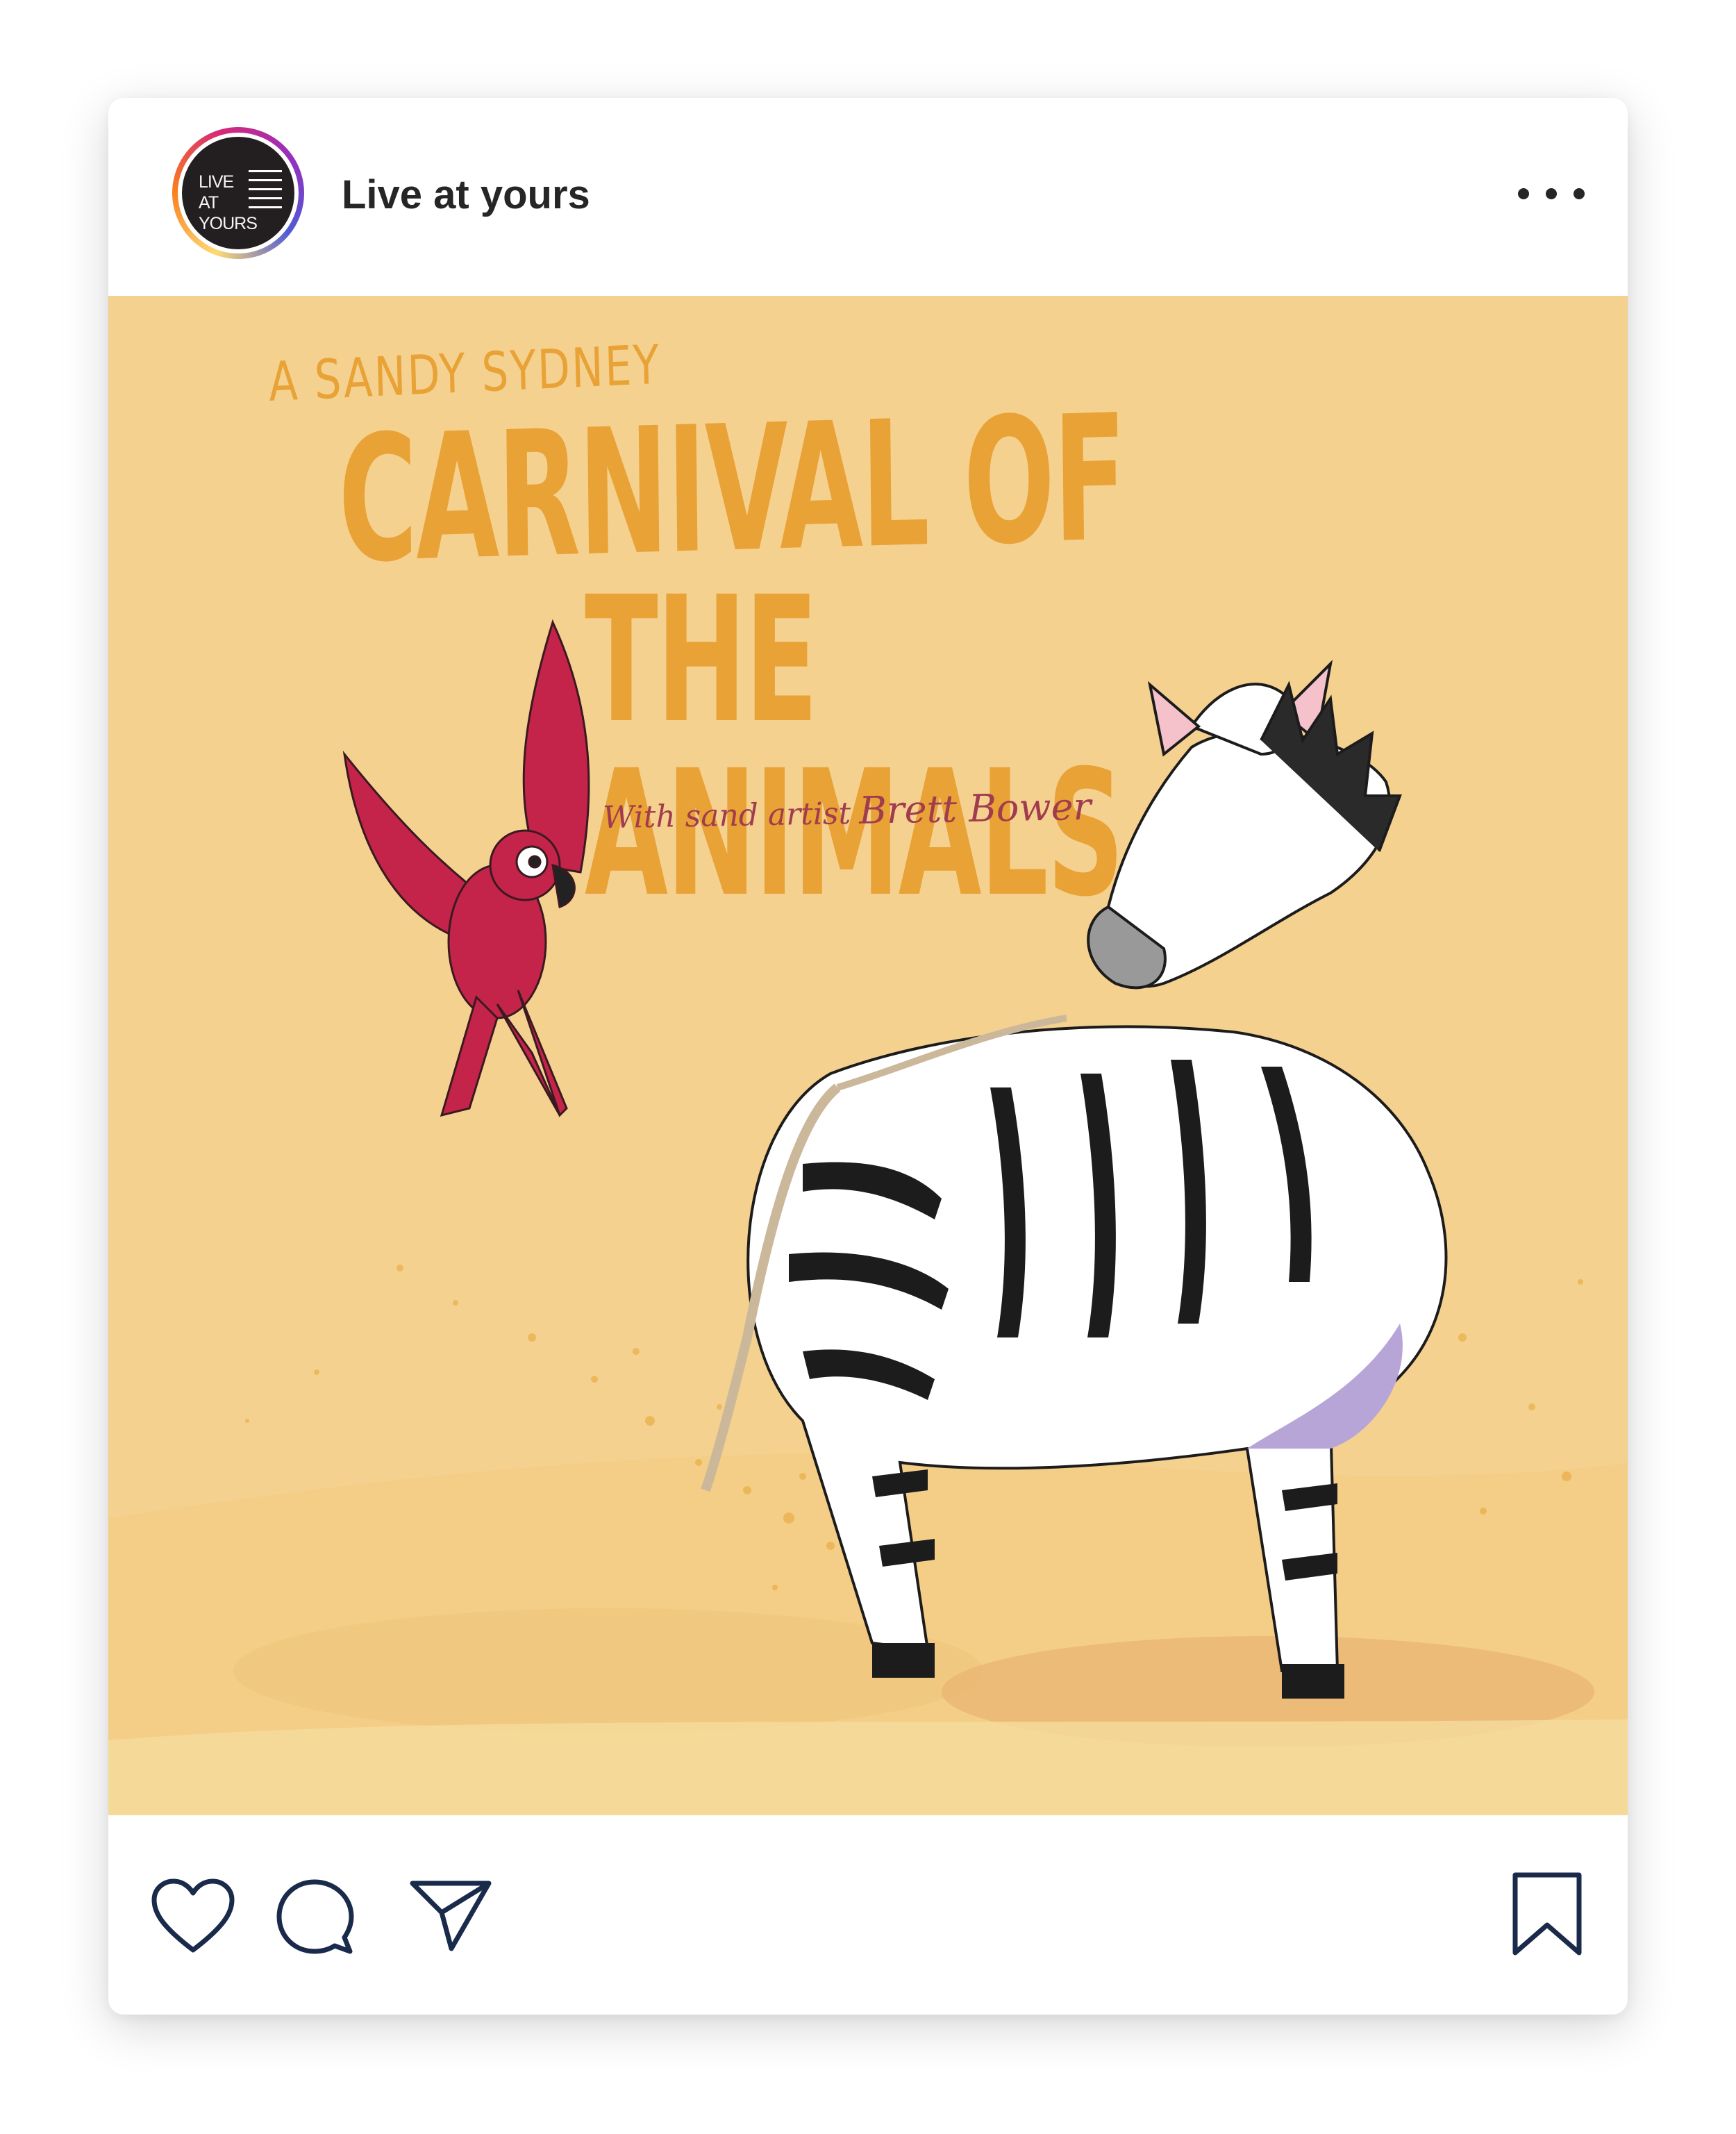 The image size is (1736, 2134). I want to click on heart-icon, so click(193, 1915).